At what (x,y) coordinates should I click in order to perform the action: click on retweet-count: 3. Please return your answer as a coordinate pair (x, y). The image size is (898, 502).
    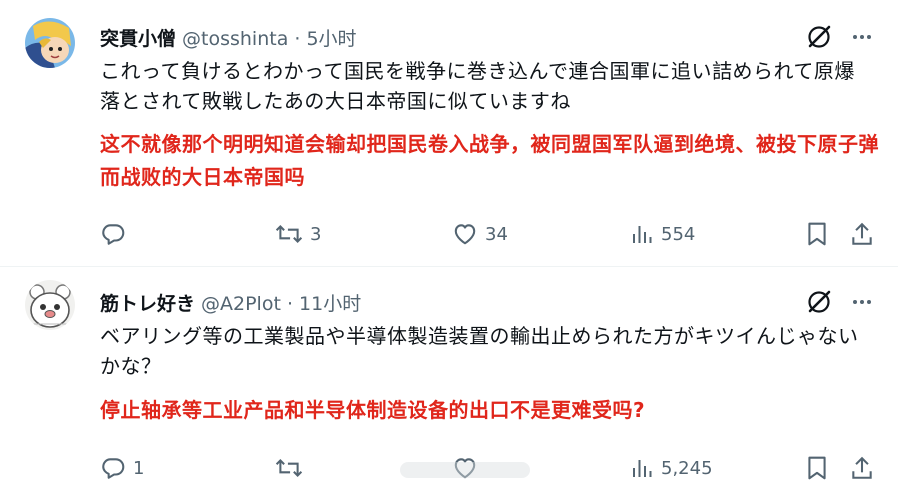
    Looking at the image, I should click on (316, 234).